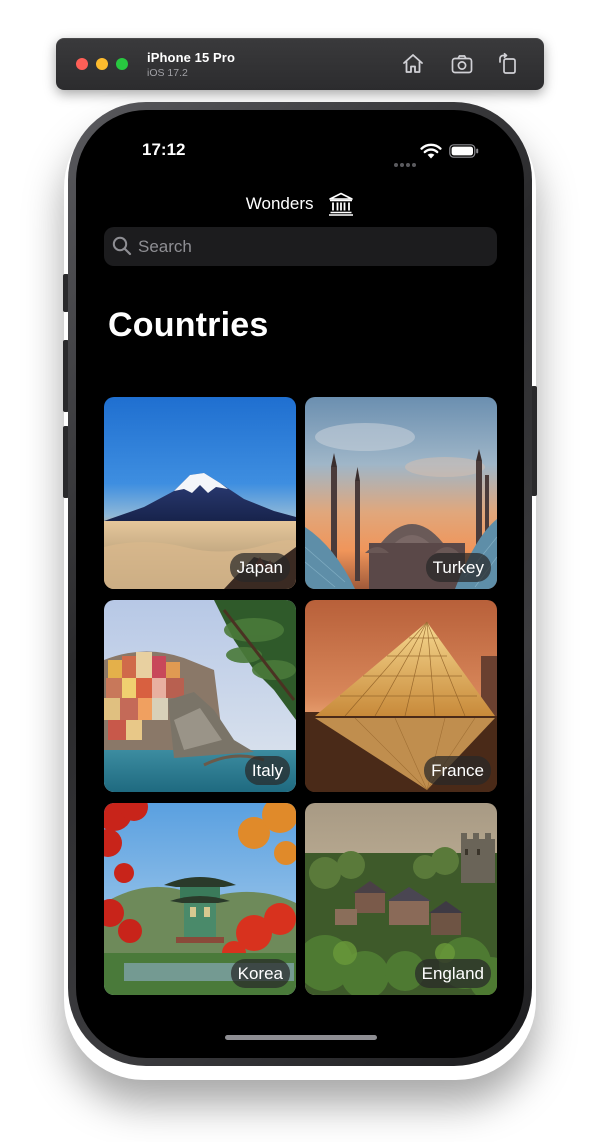 Image resolution: width=600 pixels, height=1142 pixels. Describe the element at coordinates (200, 899) in the screenshot. I see `country-card-korea: Korea` at that location.